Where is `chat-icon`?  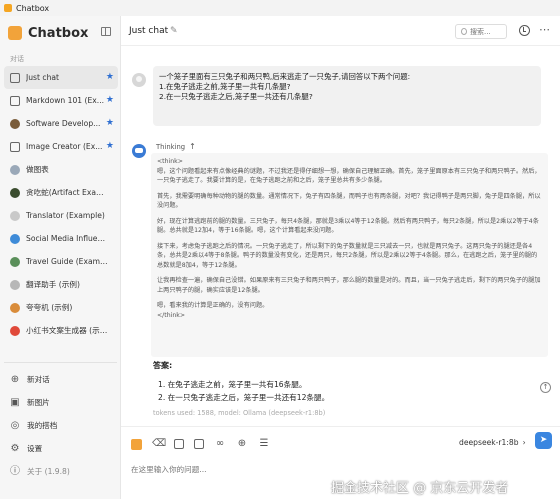 chat-icon is located at coordinates (15, 100).